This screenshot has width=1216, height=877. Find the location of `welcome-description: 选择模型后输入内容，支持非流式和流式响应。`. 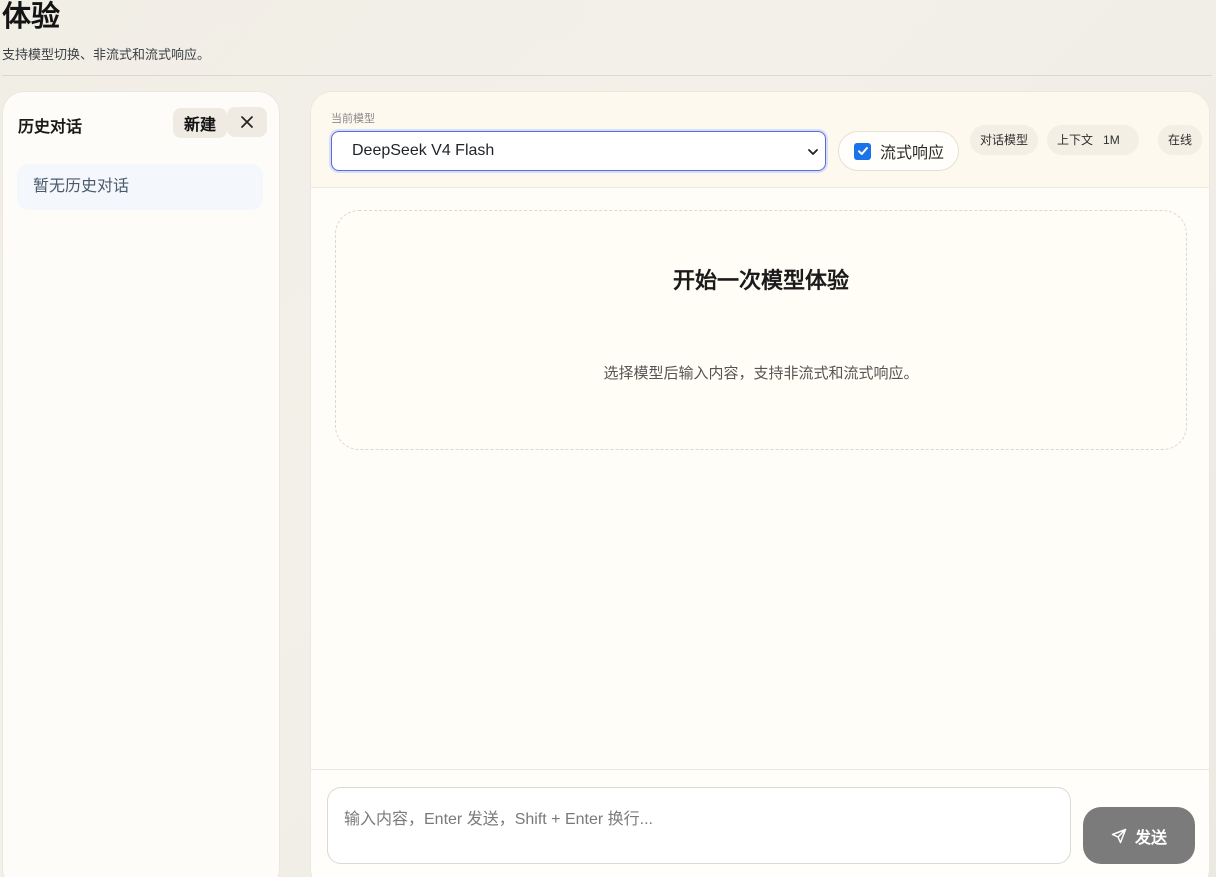

welcome-description: 选择模型后输入内容，支持非流式和流式响应。 is located at coordinates (761, 373).